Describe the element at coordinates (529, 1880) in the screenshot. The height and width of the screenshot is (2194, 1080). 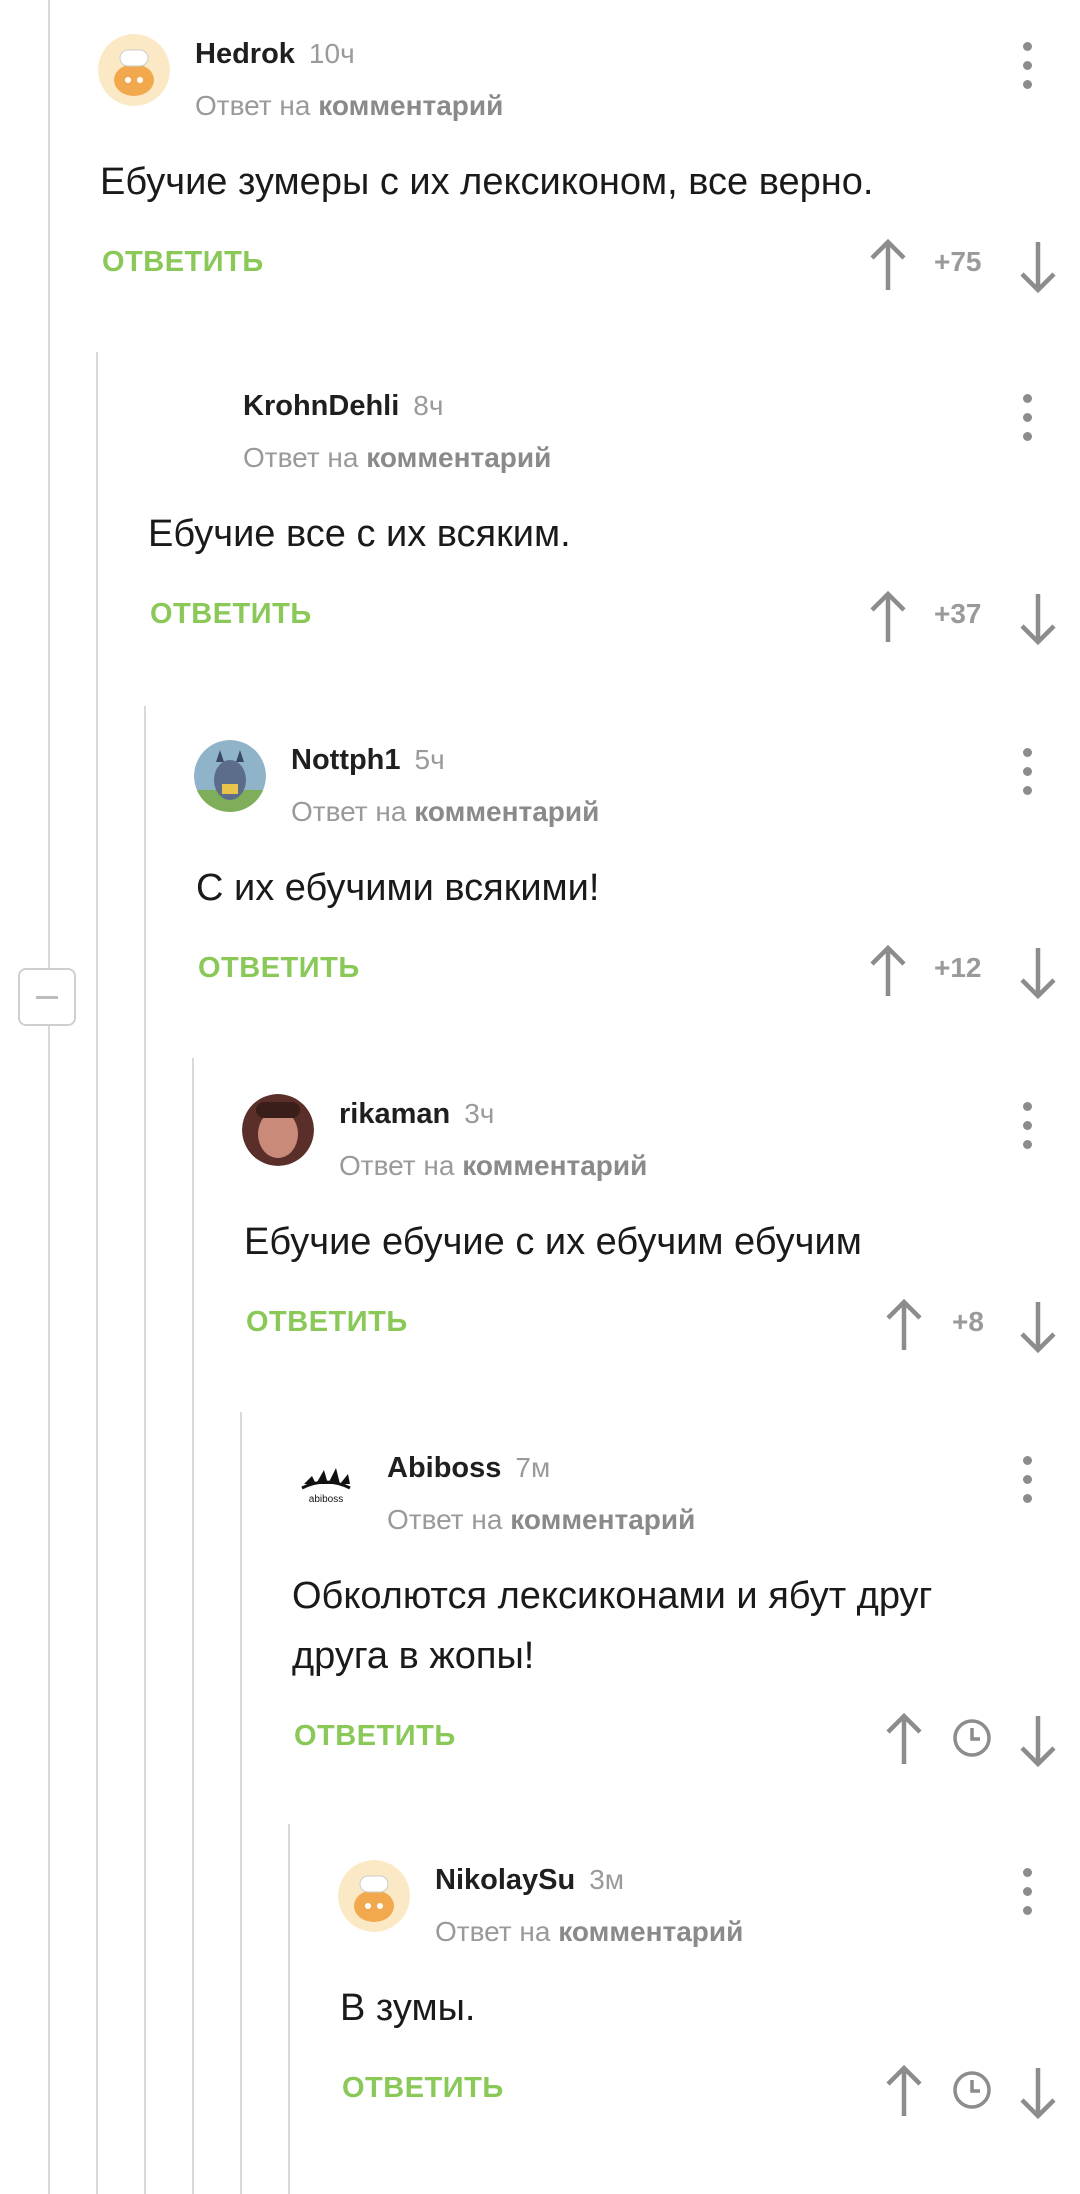
I see `author-name: NikolaySu 3м` at that location.